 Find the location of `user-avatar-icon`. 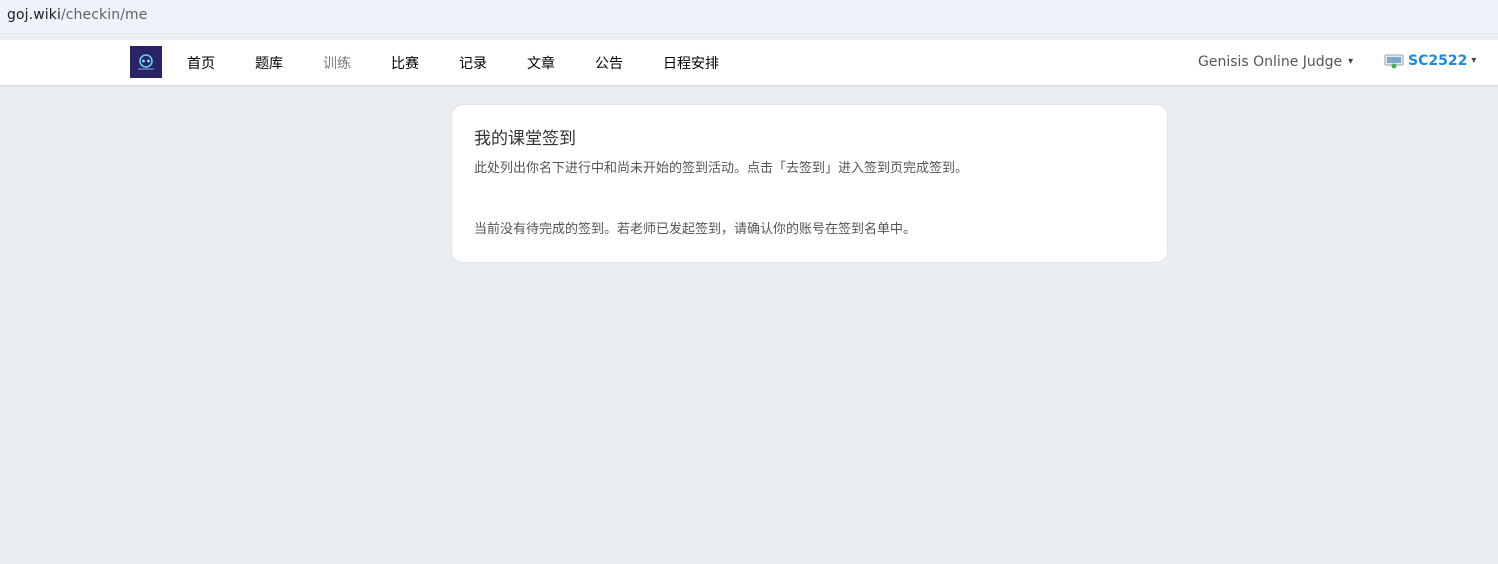

user-avatar-icon is located at coordinates (1394, 61).